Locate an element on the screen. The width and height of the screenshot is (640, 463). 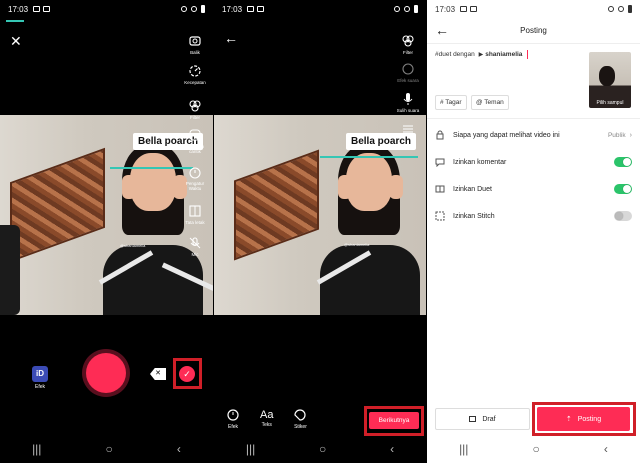
privacy-label: Siapa yang dapat melihat video ini is located at coordinates (506, 135).